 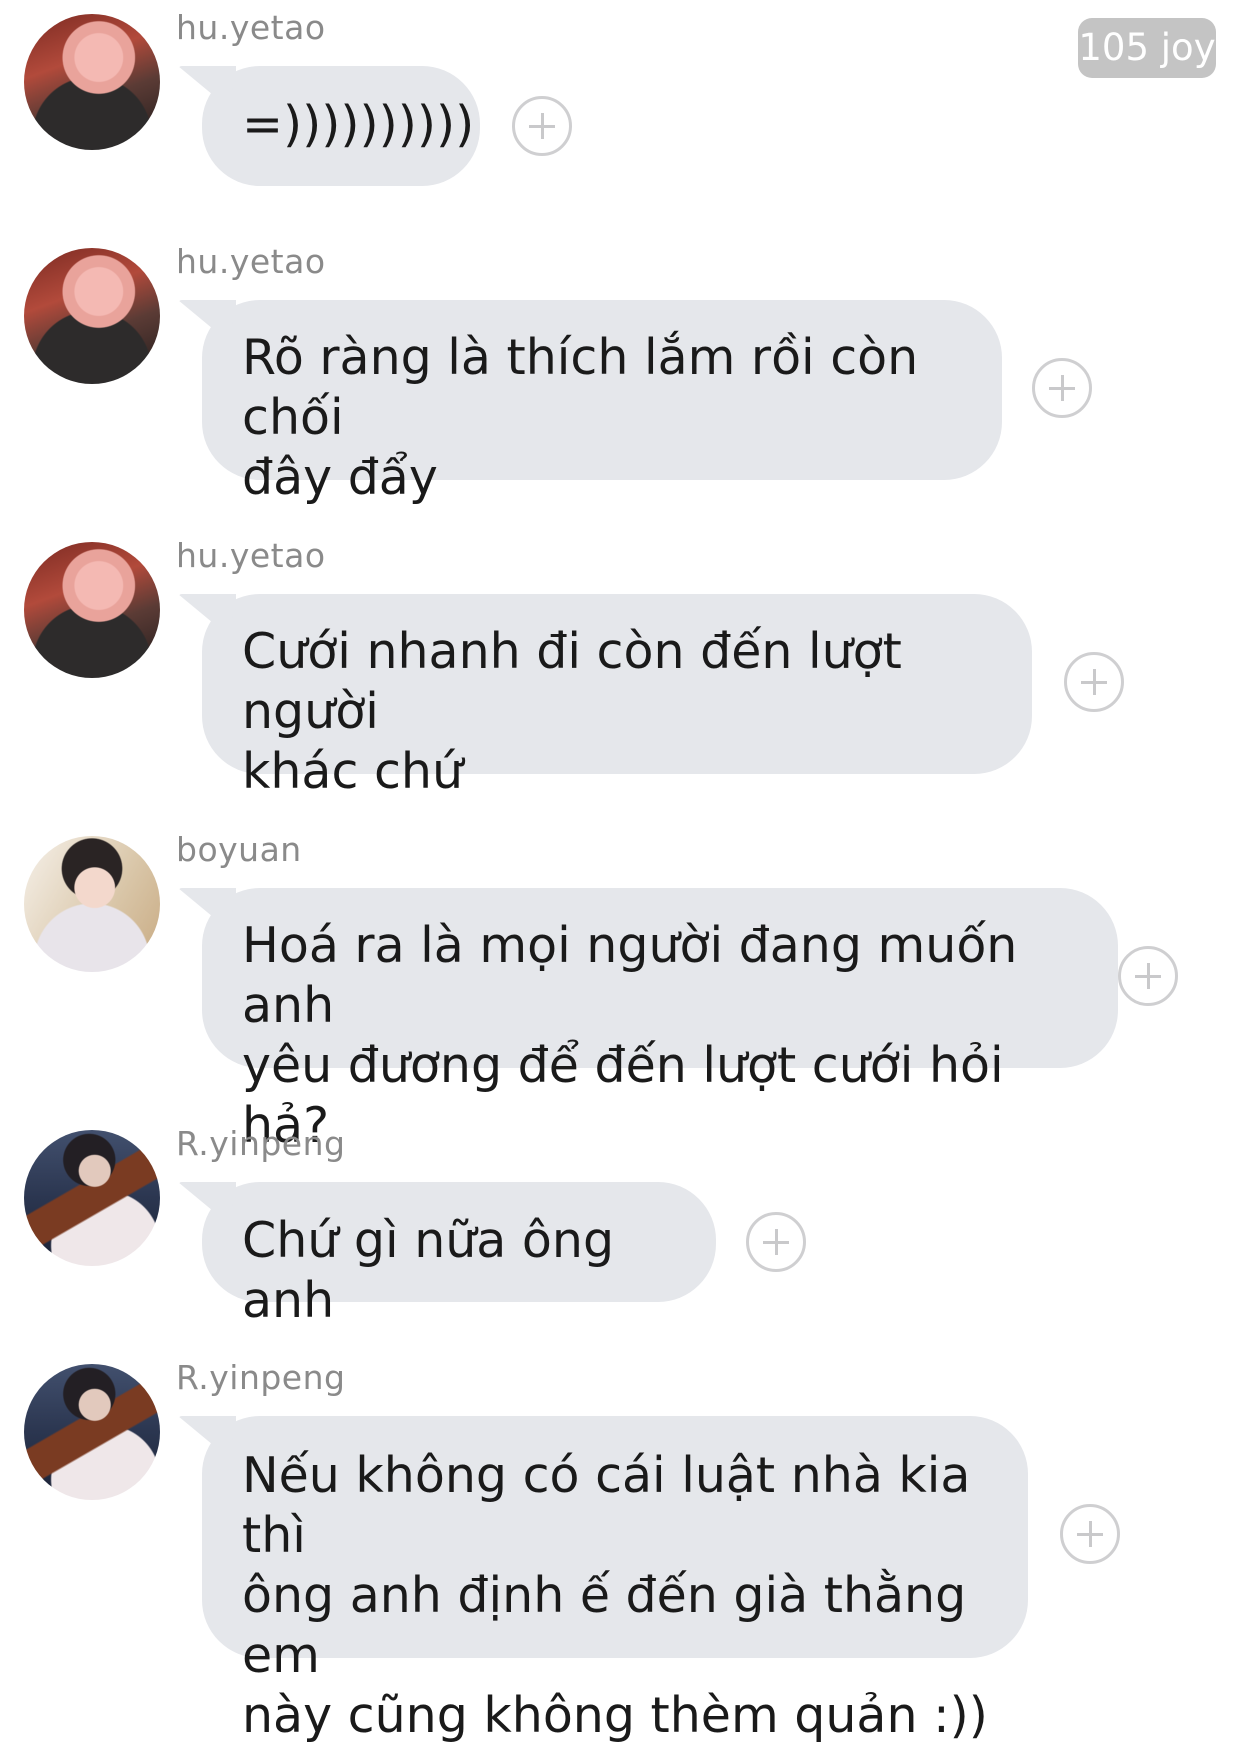 I want to click on message-row: hu.yetao =)))))))))), so click(x=621, y=98).